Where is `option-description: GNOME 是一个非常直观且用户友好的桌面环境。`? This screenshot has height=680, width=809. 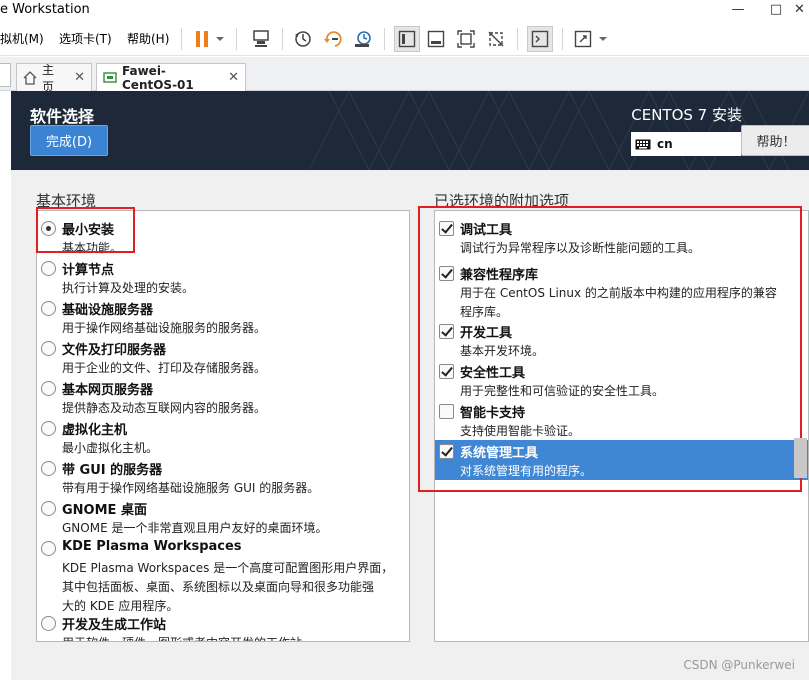 option-description: GNOME 是一个非常直观且用户友好的桌面环境。 is located at coordinates (195, 528).